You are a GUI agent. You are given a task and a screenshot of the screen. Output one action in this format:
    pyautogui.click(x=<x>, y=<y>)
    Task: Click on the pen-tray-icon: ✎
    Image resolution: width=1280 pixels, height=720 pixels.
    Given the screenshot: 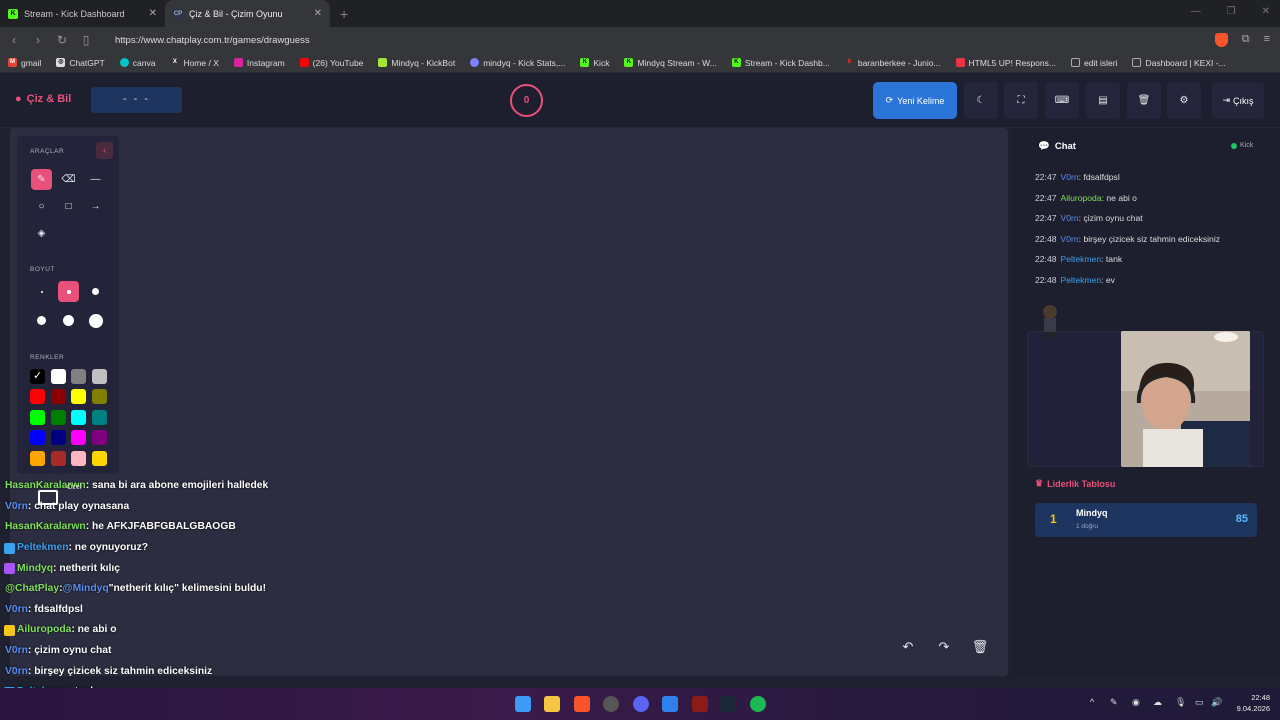 What is the action you would take?
    pyautogui.click(x=1114, y=702)
    